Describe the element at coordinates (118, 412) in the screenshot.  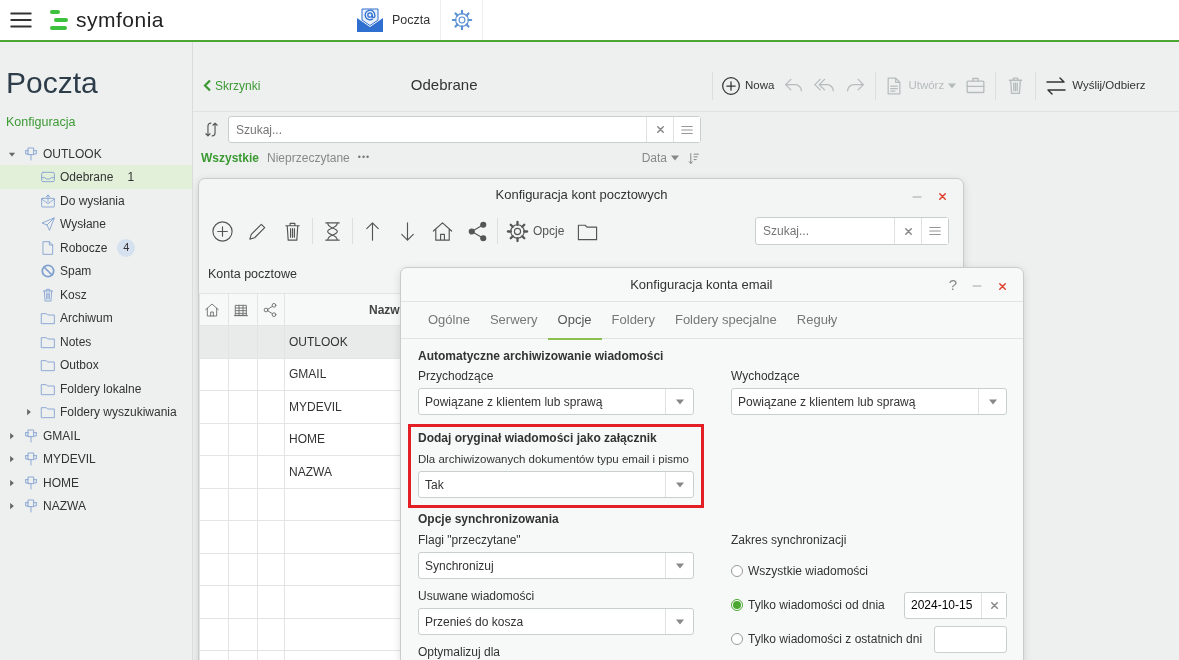
I see `tree-label: Foldery wyszukiwania` at that location.